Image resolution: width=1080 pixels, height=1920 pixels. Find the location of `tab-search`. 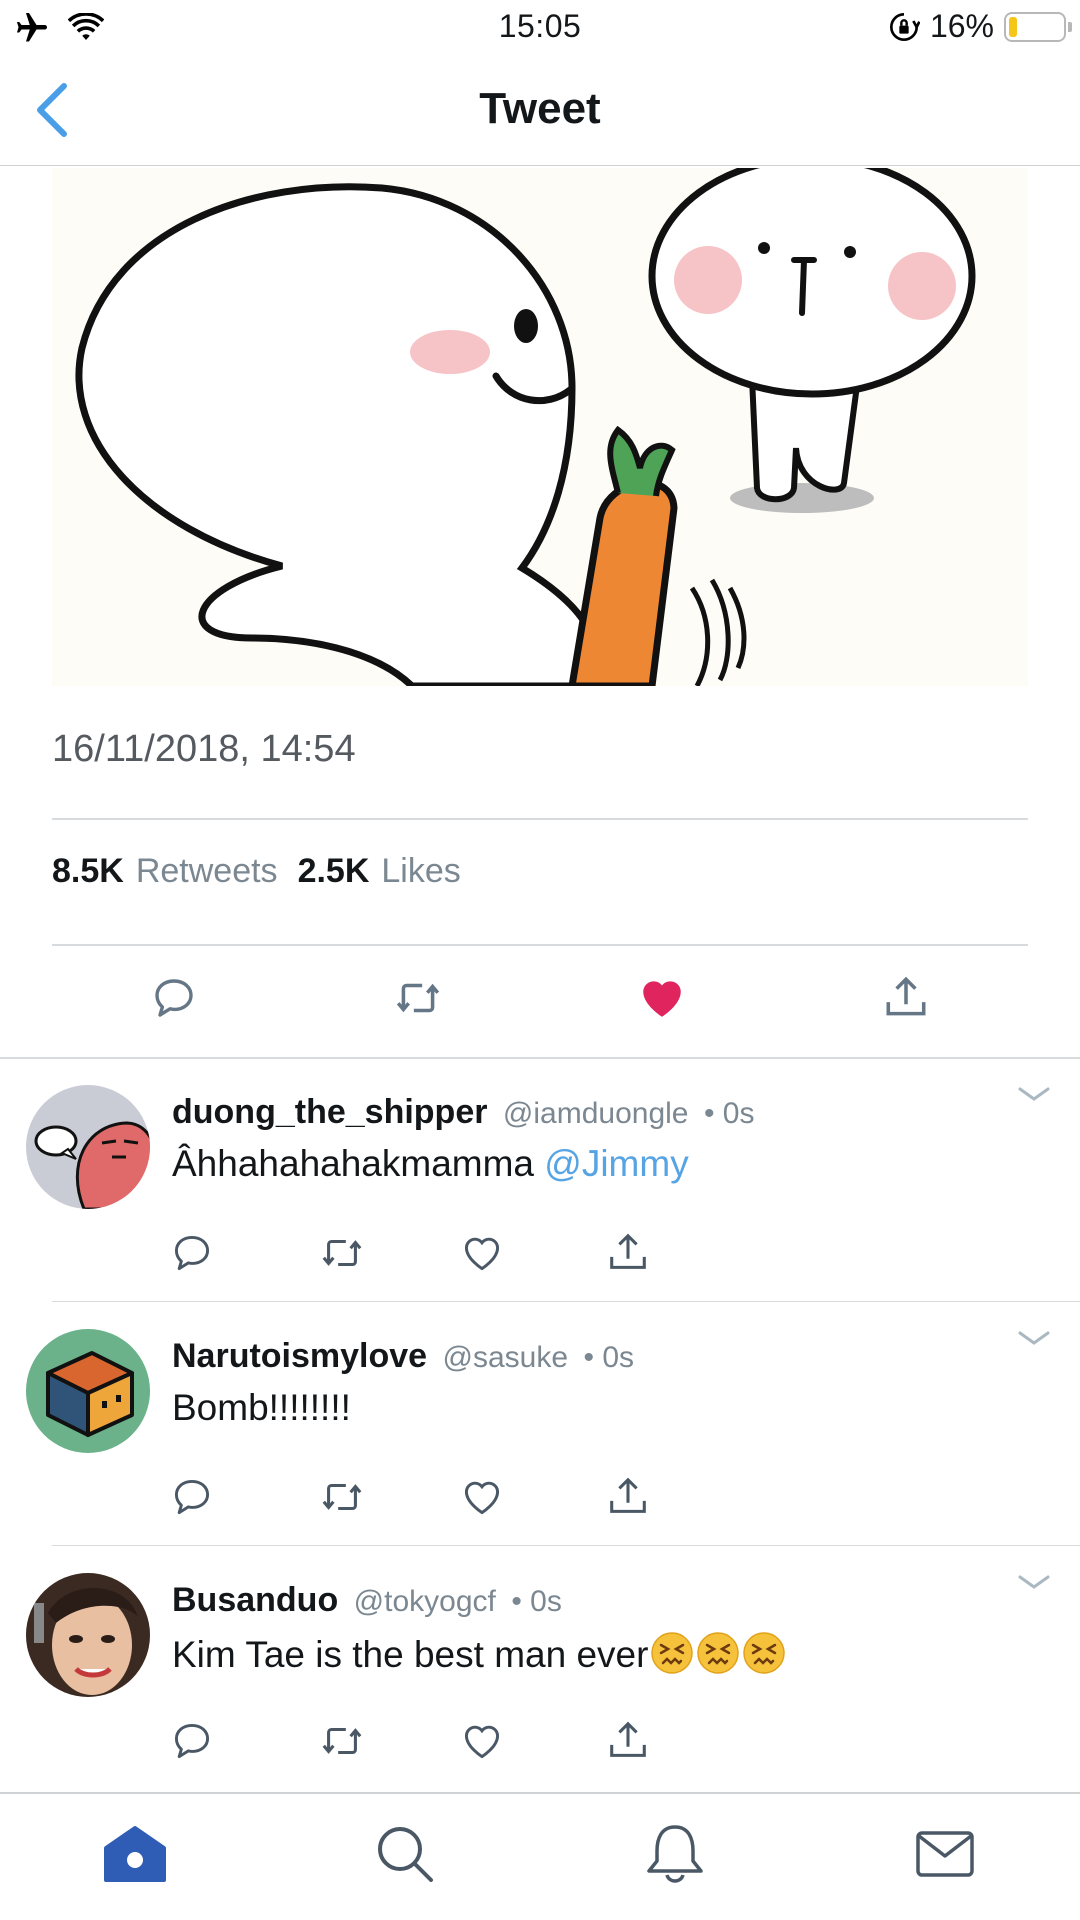

tab-search is located at coordinates (405, 1854).